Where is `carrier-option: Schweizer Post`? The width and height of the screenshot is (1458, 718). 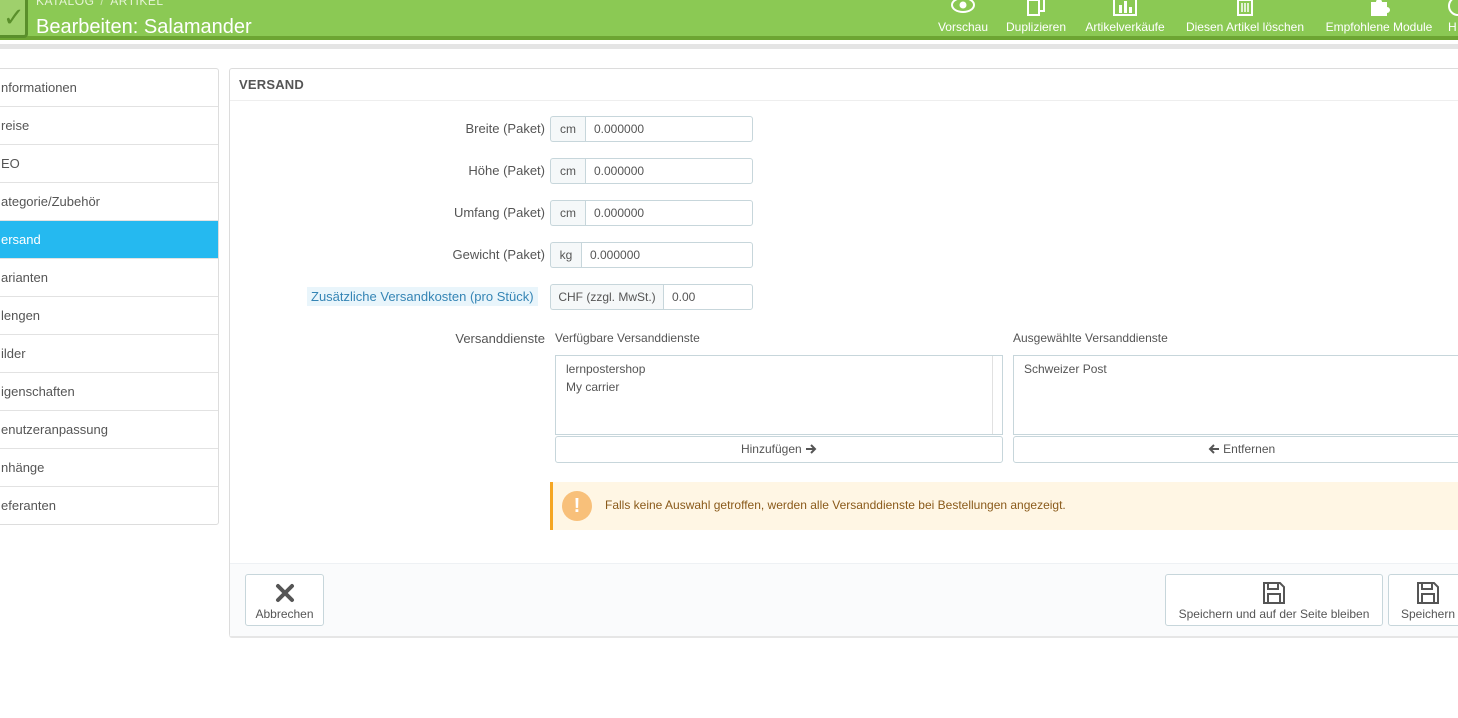
carrier-option: Schweizer Post is located at coordinates (1241, 369).